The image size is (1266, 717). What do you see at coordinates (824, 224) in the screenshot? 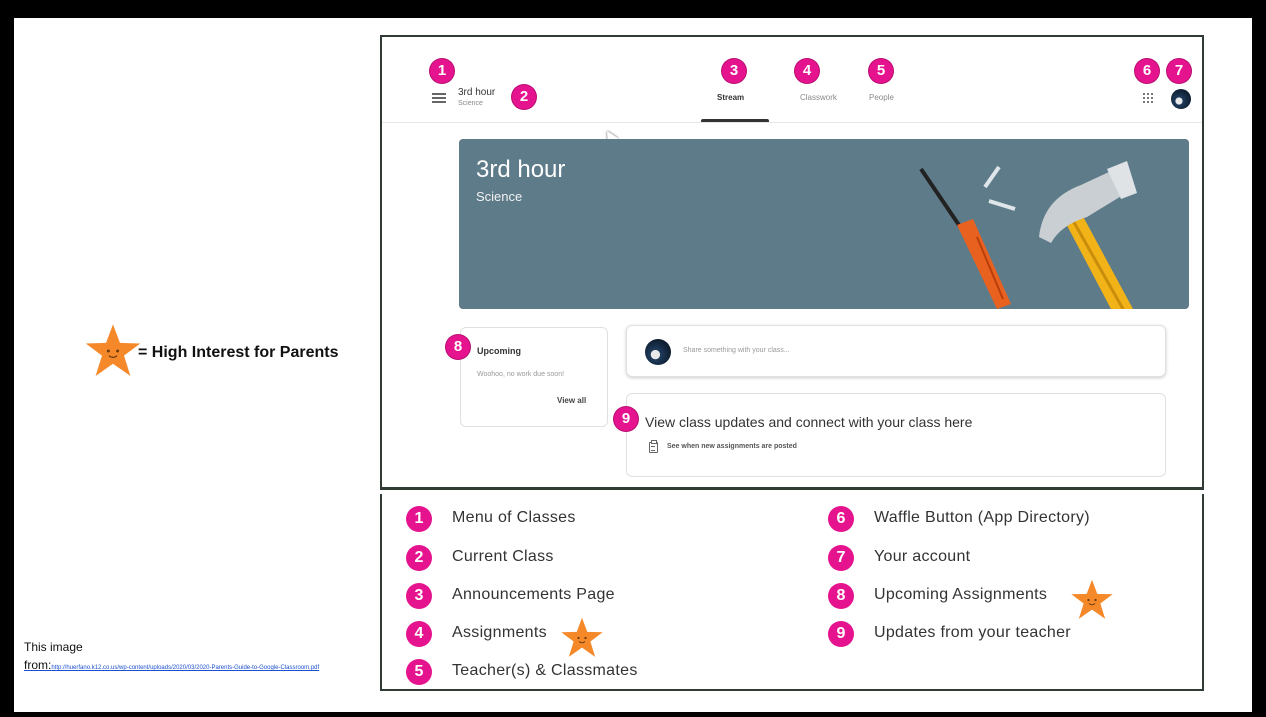
I see `class-banner: 3rd hour Science` at bounding box center [824, 224].